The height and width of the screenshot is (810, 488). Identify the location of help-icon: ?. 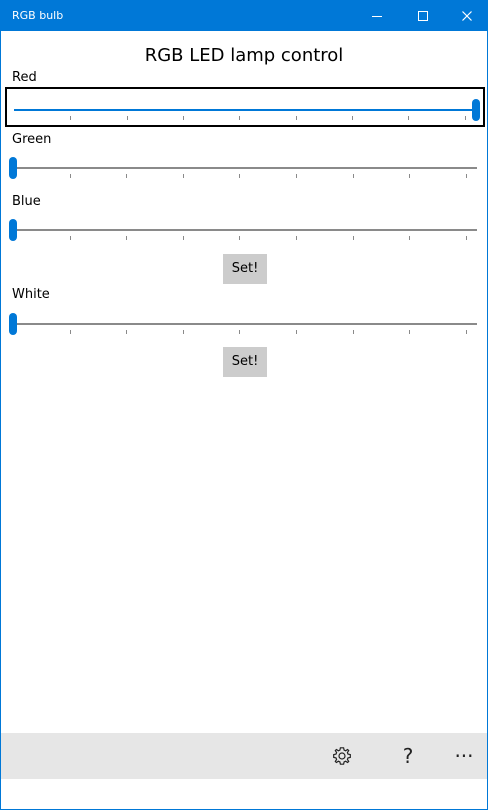
(408, 756).